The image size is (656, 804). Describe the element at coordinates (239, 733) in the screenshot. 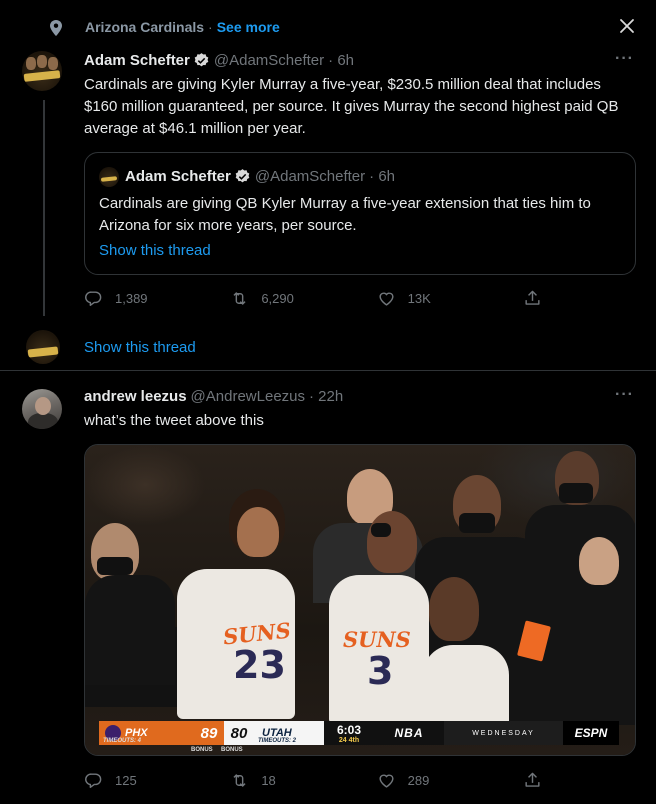

I see `away-score: 80` at that location.